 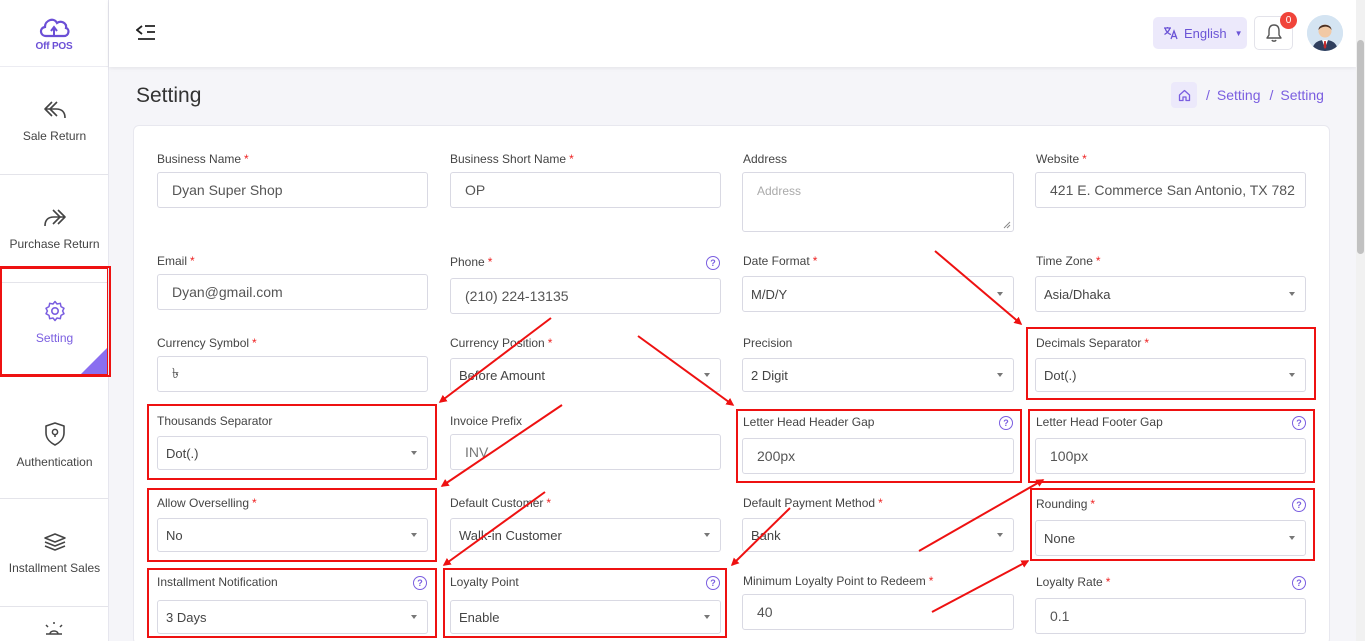 I want to click on top-header: English ▼ 0, so click(x=732, y=33).